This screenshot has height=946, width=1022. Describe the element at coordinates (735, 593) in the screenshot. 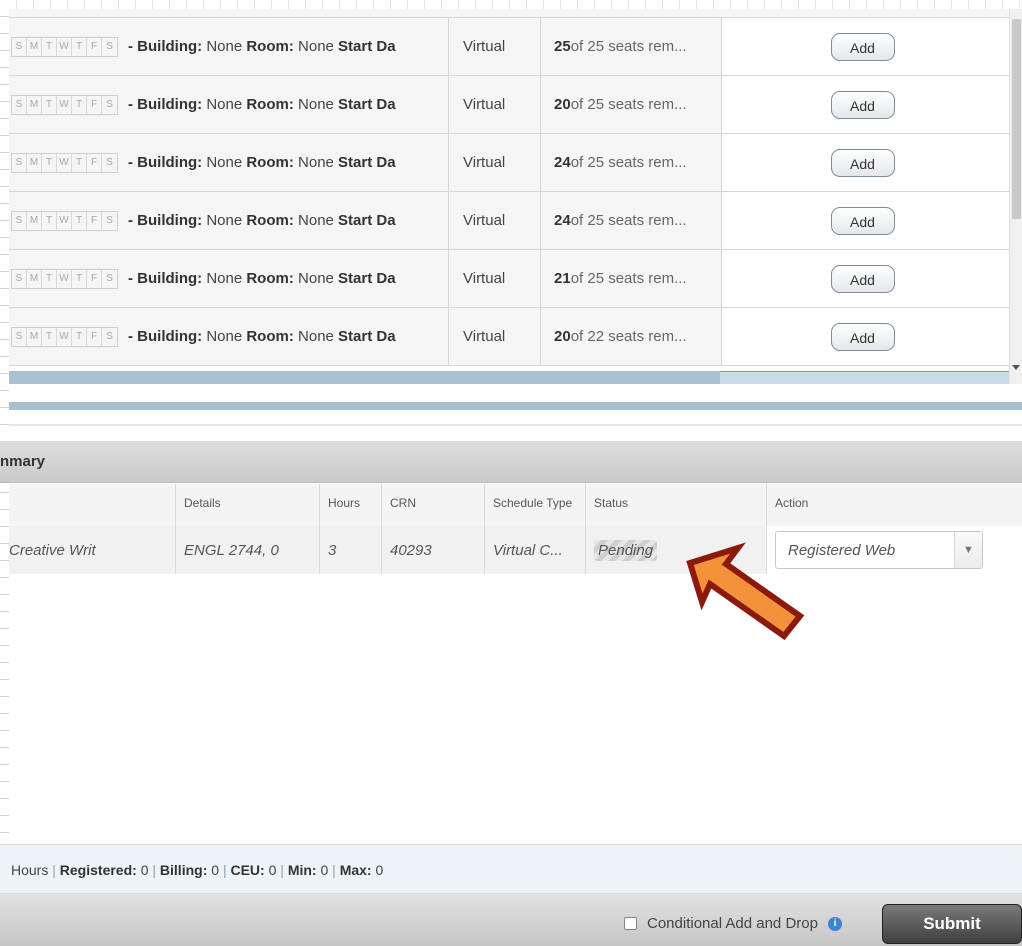

I see `annotation-arrow-icon` at that location.